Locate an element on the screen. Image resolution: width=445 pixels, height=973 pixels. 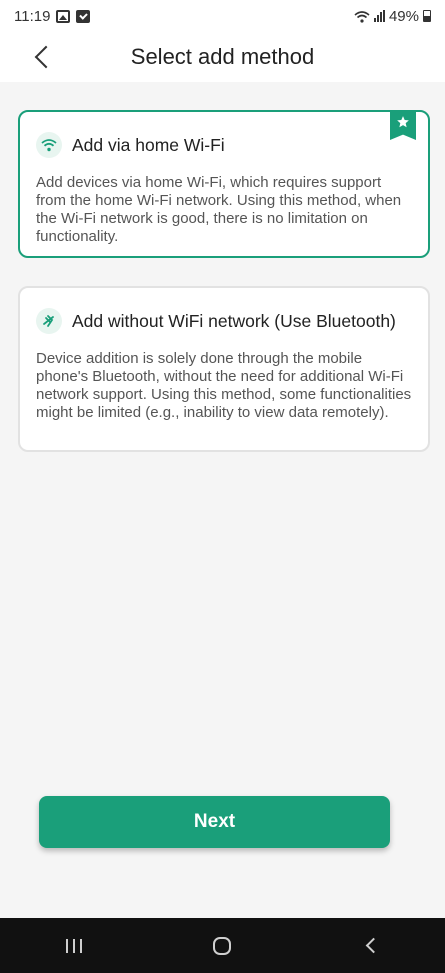
back-button is located at coordinates (43, 57).